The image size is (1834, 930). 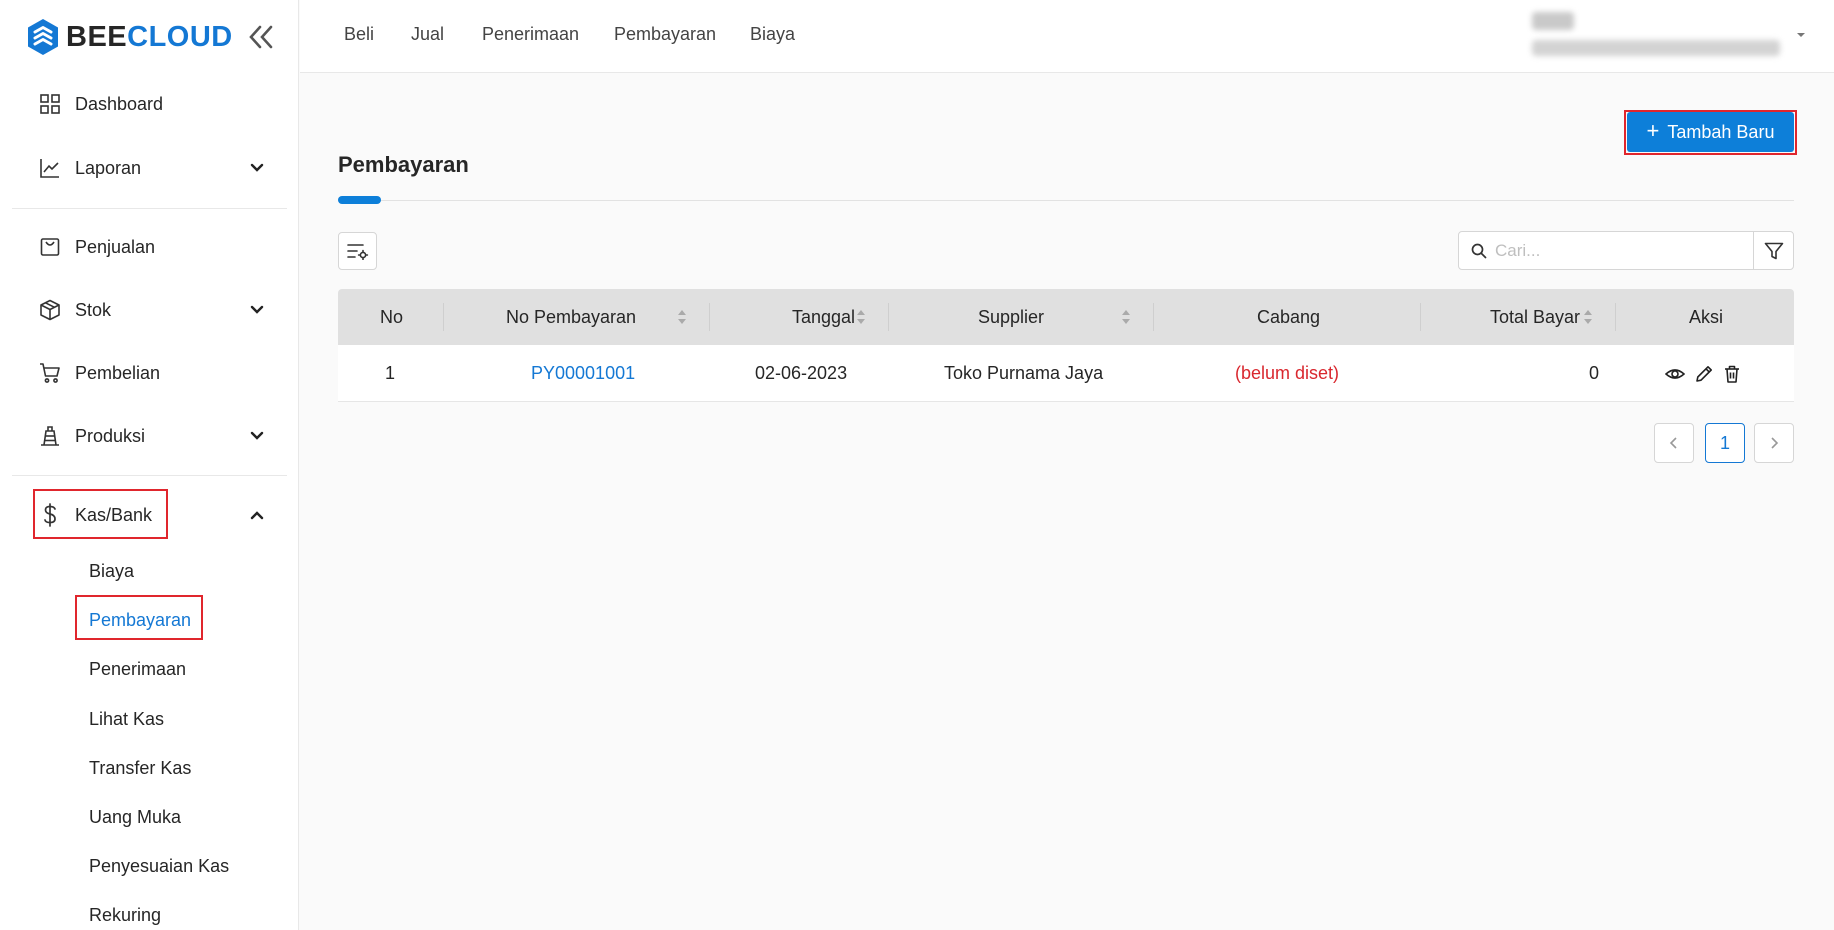 I want to click on sidebar-item-pembelian: Pembelian, so click(x=149, y=373).